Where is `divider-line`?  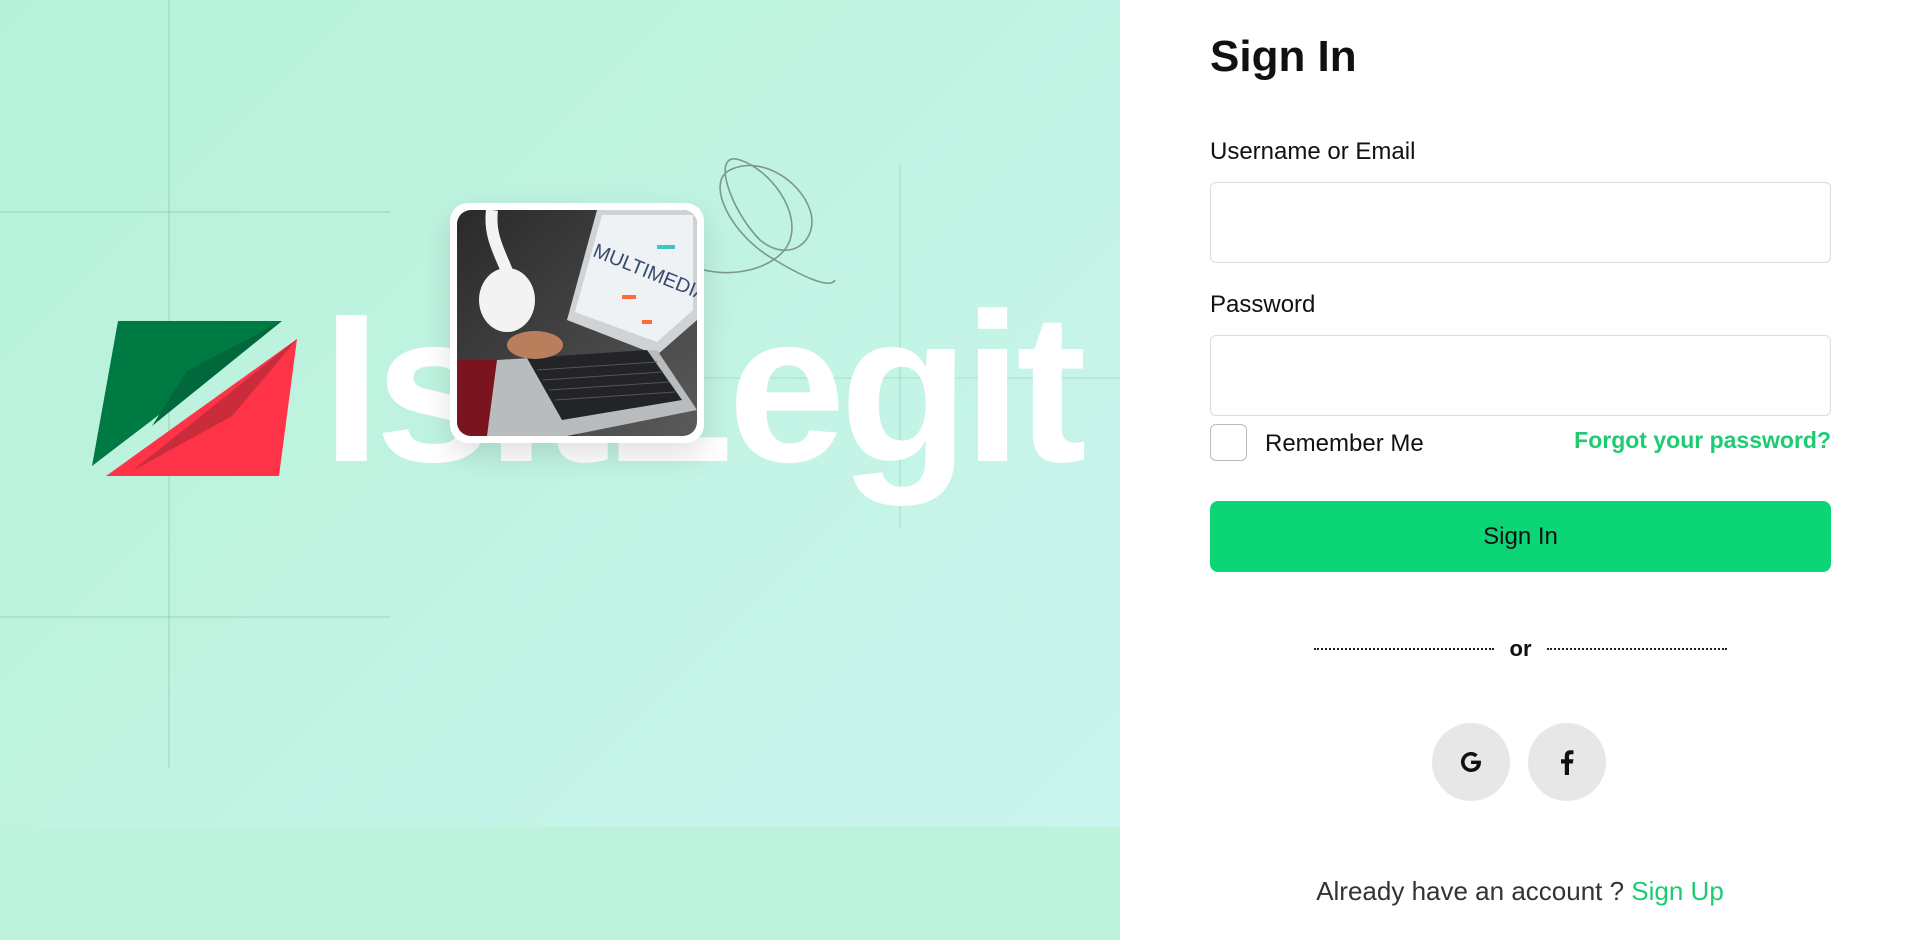 divider-line is located at coordinates (1637, 649).